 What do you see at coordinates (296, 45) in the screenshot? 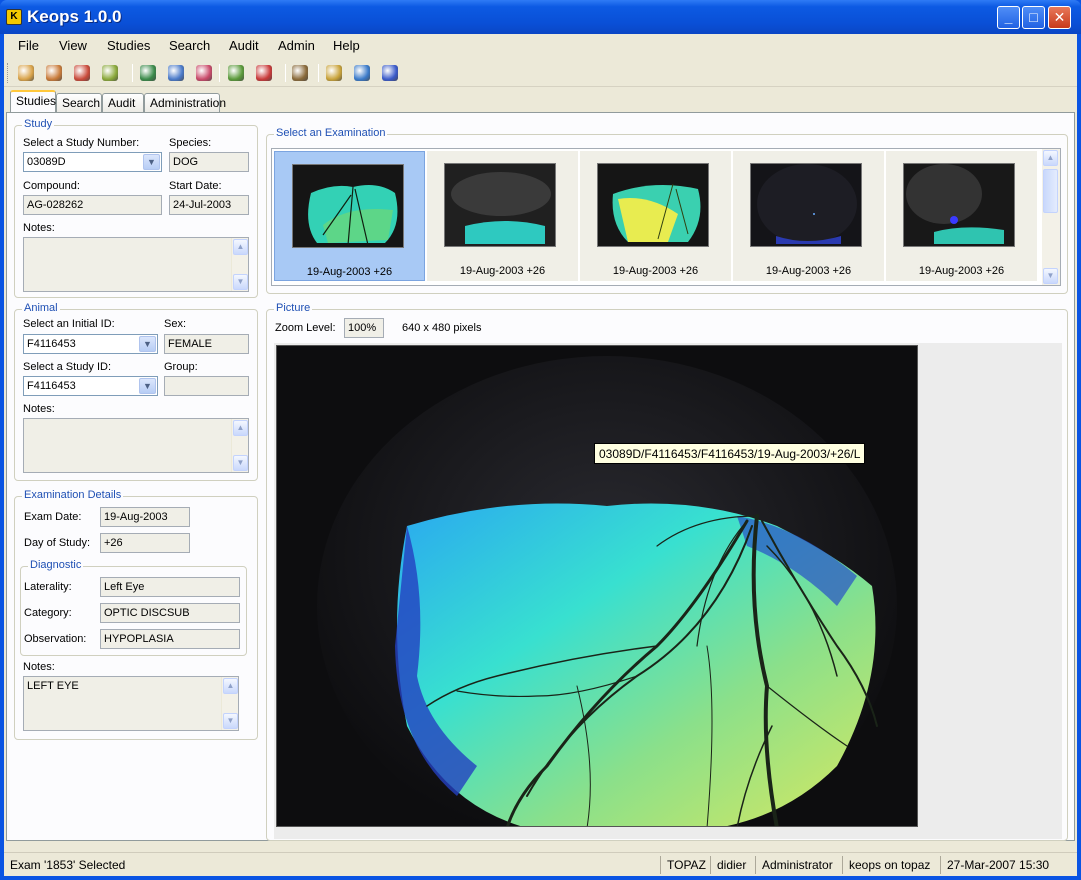
I see `menu-admin: Admin` at bounding box center [296, 45].